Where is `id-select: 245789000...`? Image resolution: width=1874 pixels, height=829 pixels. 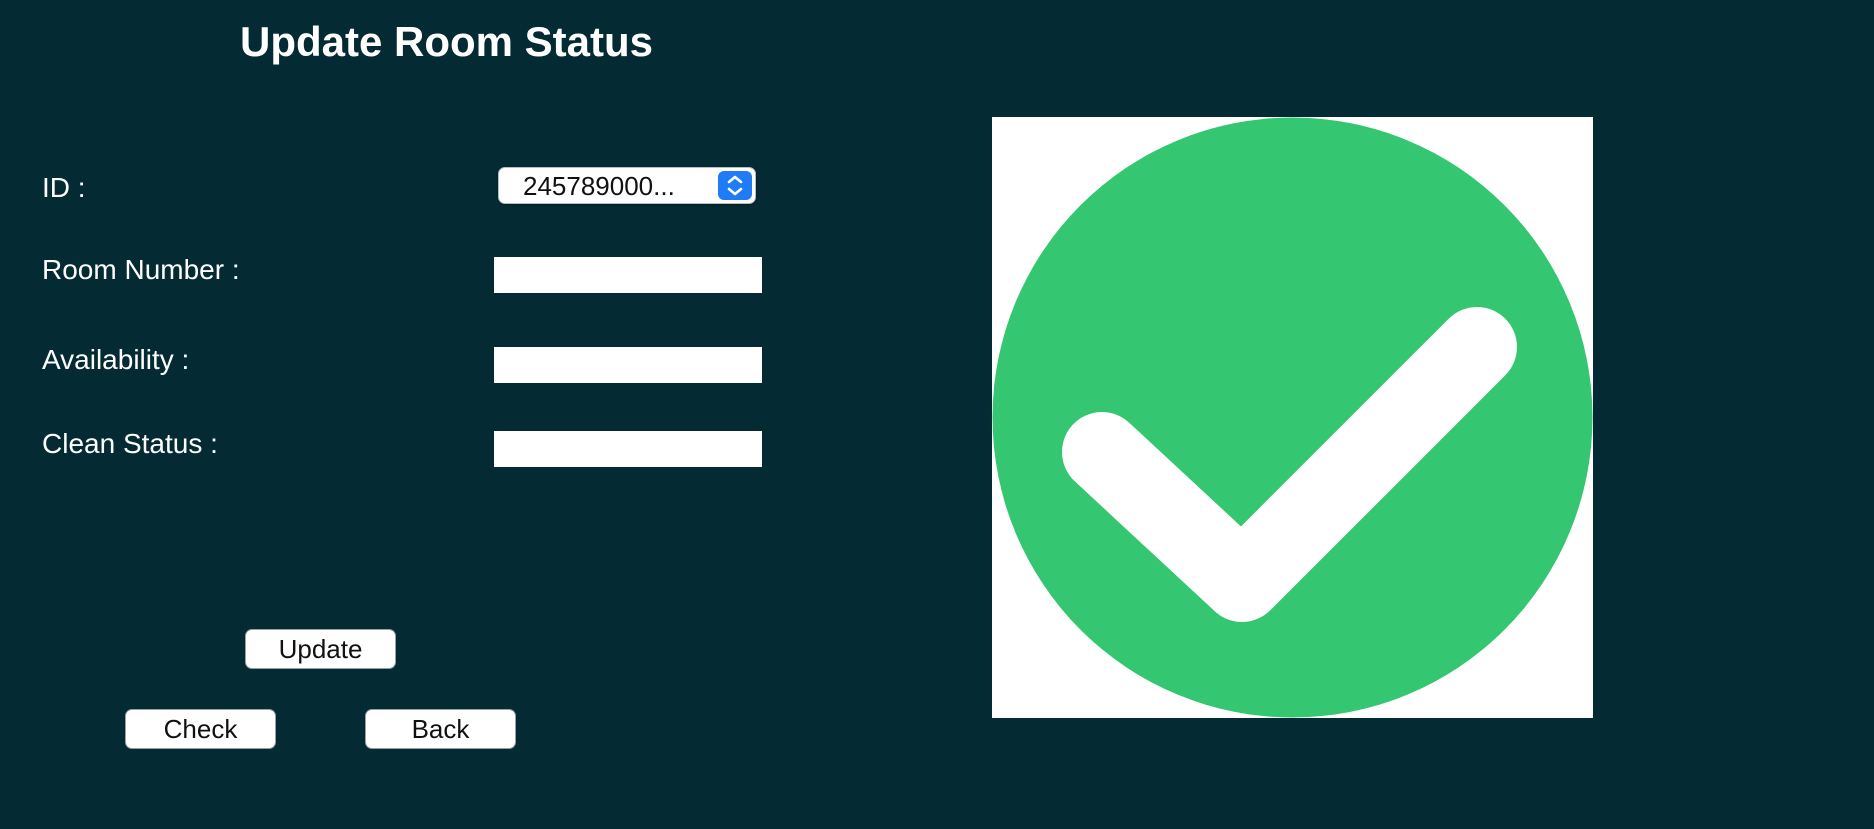 id-select: 245789000... is located at coordinates (627, 185).